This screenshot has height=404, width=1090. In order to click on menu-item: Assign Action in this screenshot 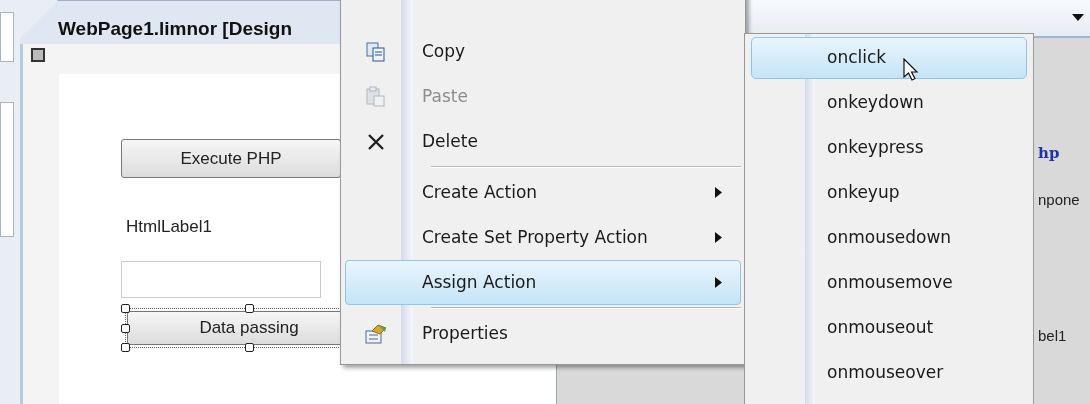, I will do `click(543, 282)`.